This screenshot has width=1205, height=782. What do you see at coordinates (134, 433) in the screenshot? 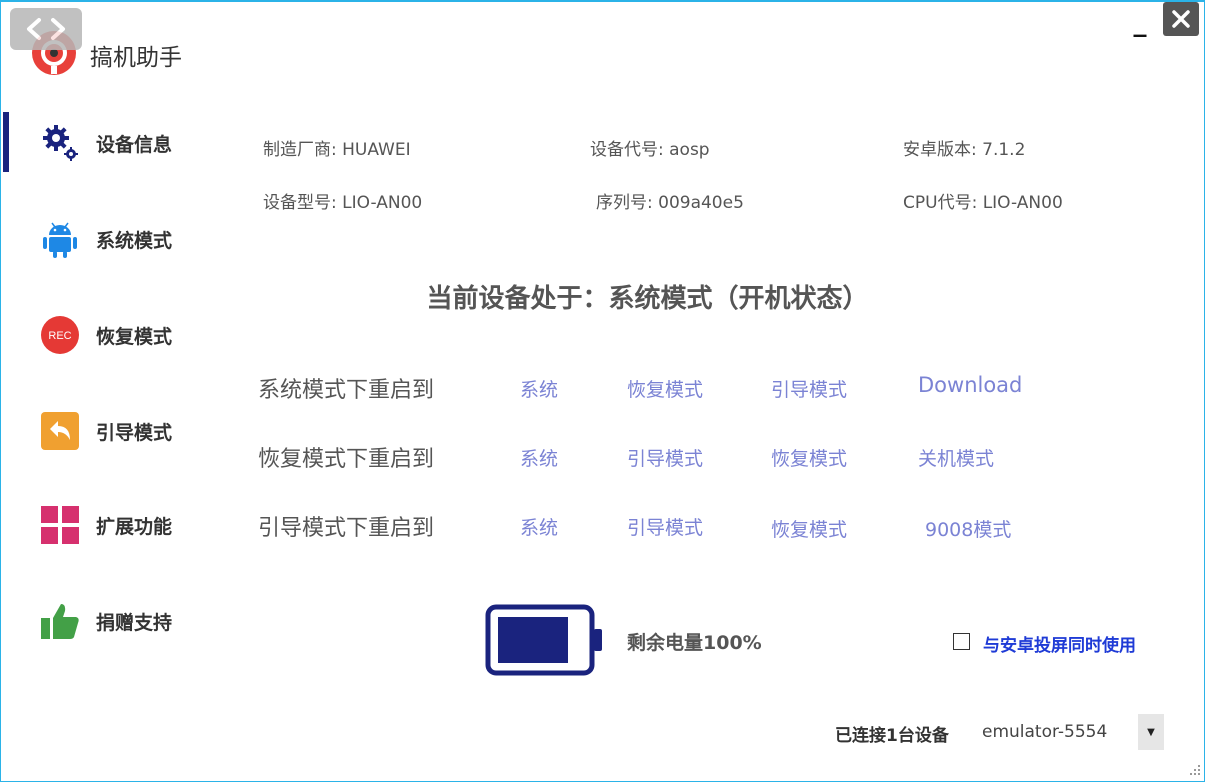
I see `sidebar-item-label: 引导模式` at bounding box center [134, 433].